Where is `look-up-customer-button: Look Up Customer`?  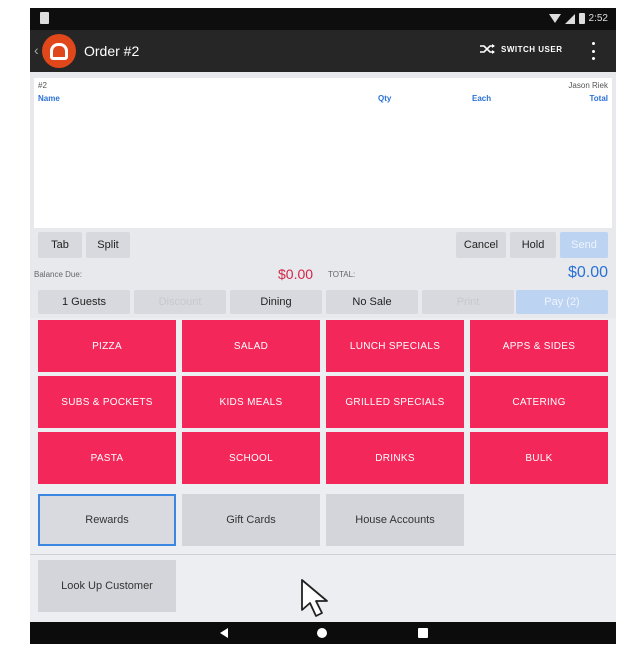 look-up-customer-button: Look Up Customer is located at coordinates (107, 586).